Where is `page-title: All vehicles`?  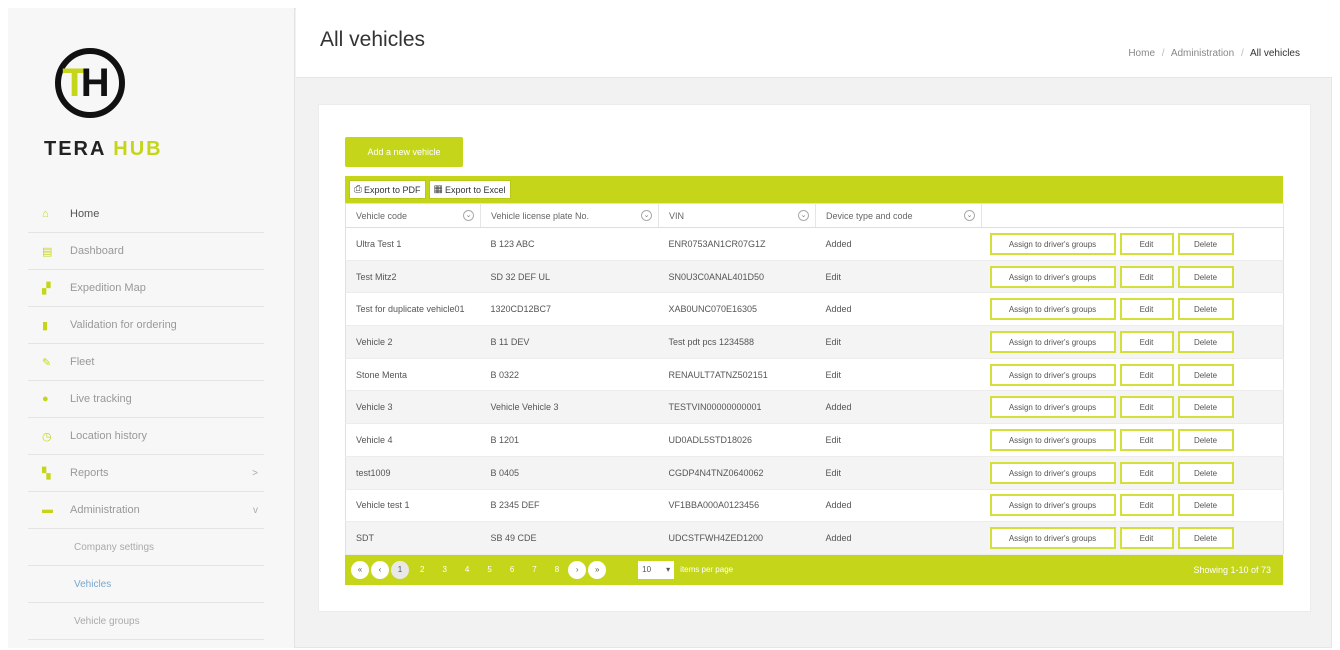
page-title: All vehicles is located at coordinates (373, 39).